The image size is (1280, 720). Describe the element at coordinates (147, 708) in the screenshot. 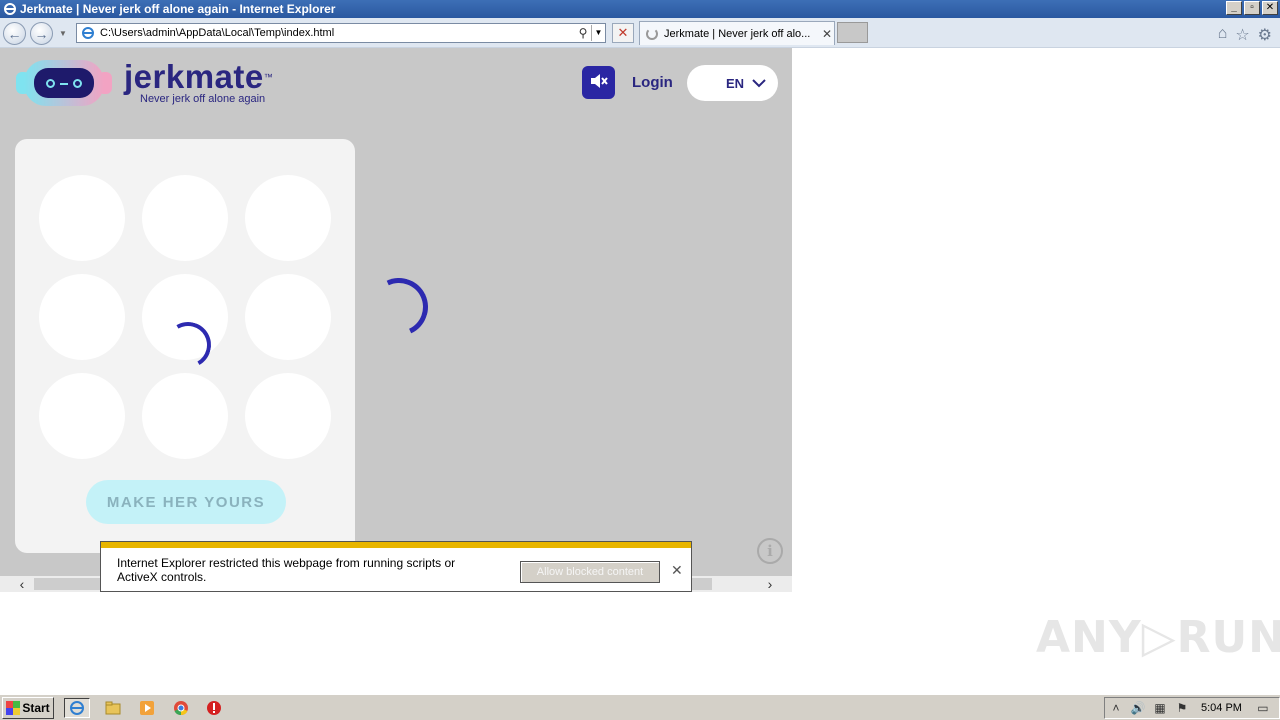

I see `media-player-icon` at that location.